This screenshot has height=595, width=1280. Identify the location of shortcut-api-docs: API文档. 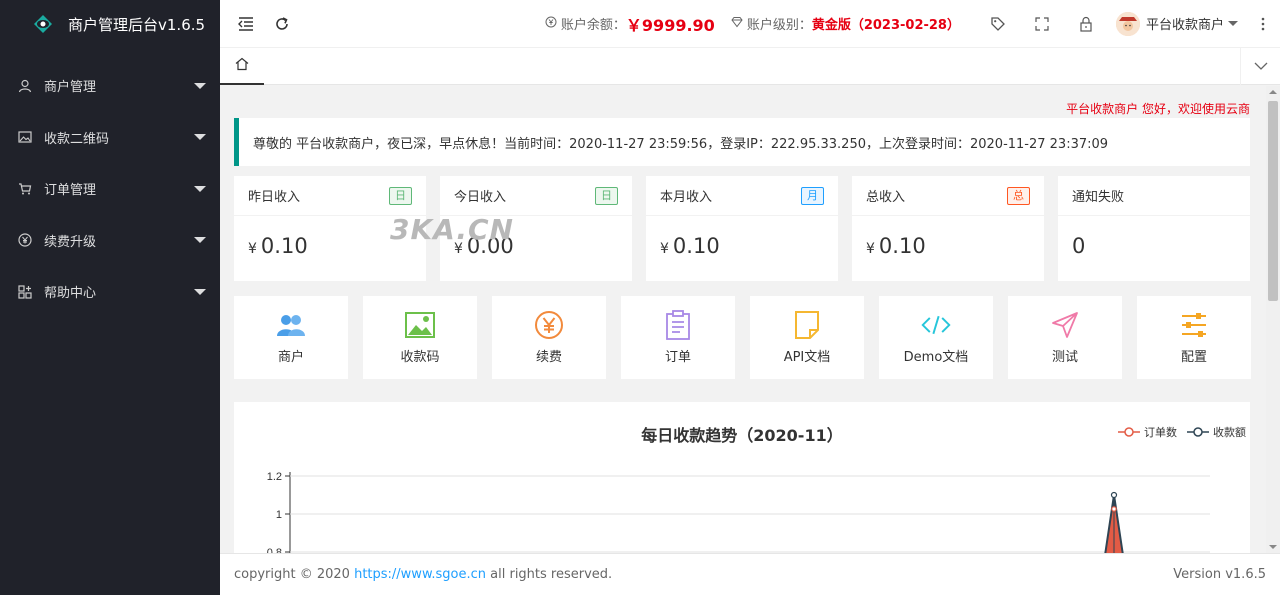
(807, 337).